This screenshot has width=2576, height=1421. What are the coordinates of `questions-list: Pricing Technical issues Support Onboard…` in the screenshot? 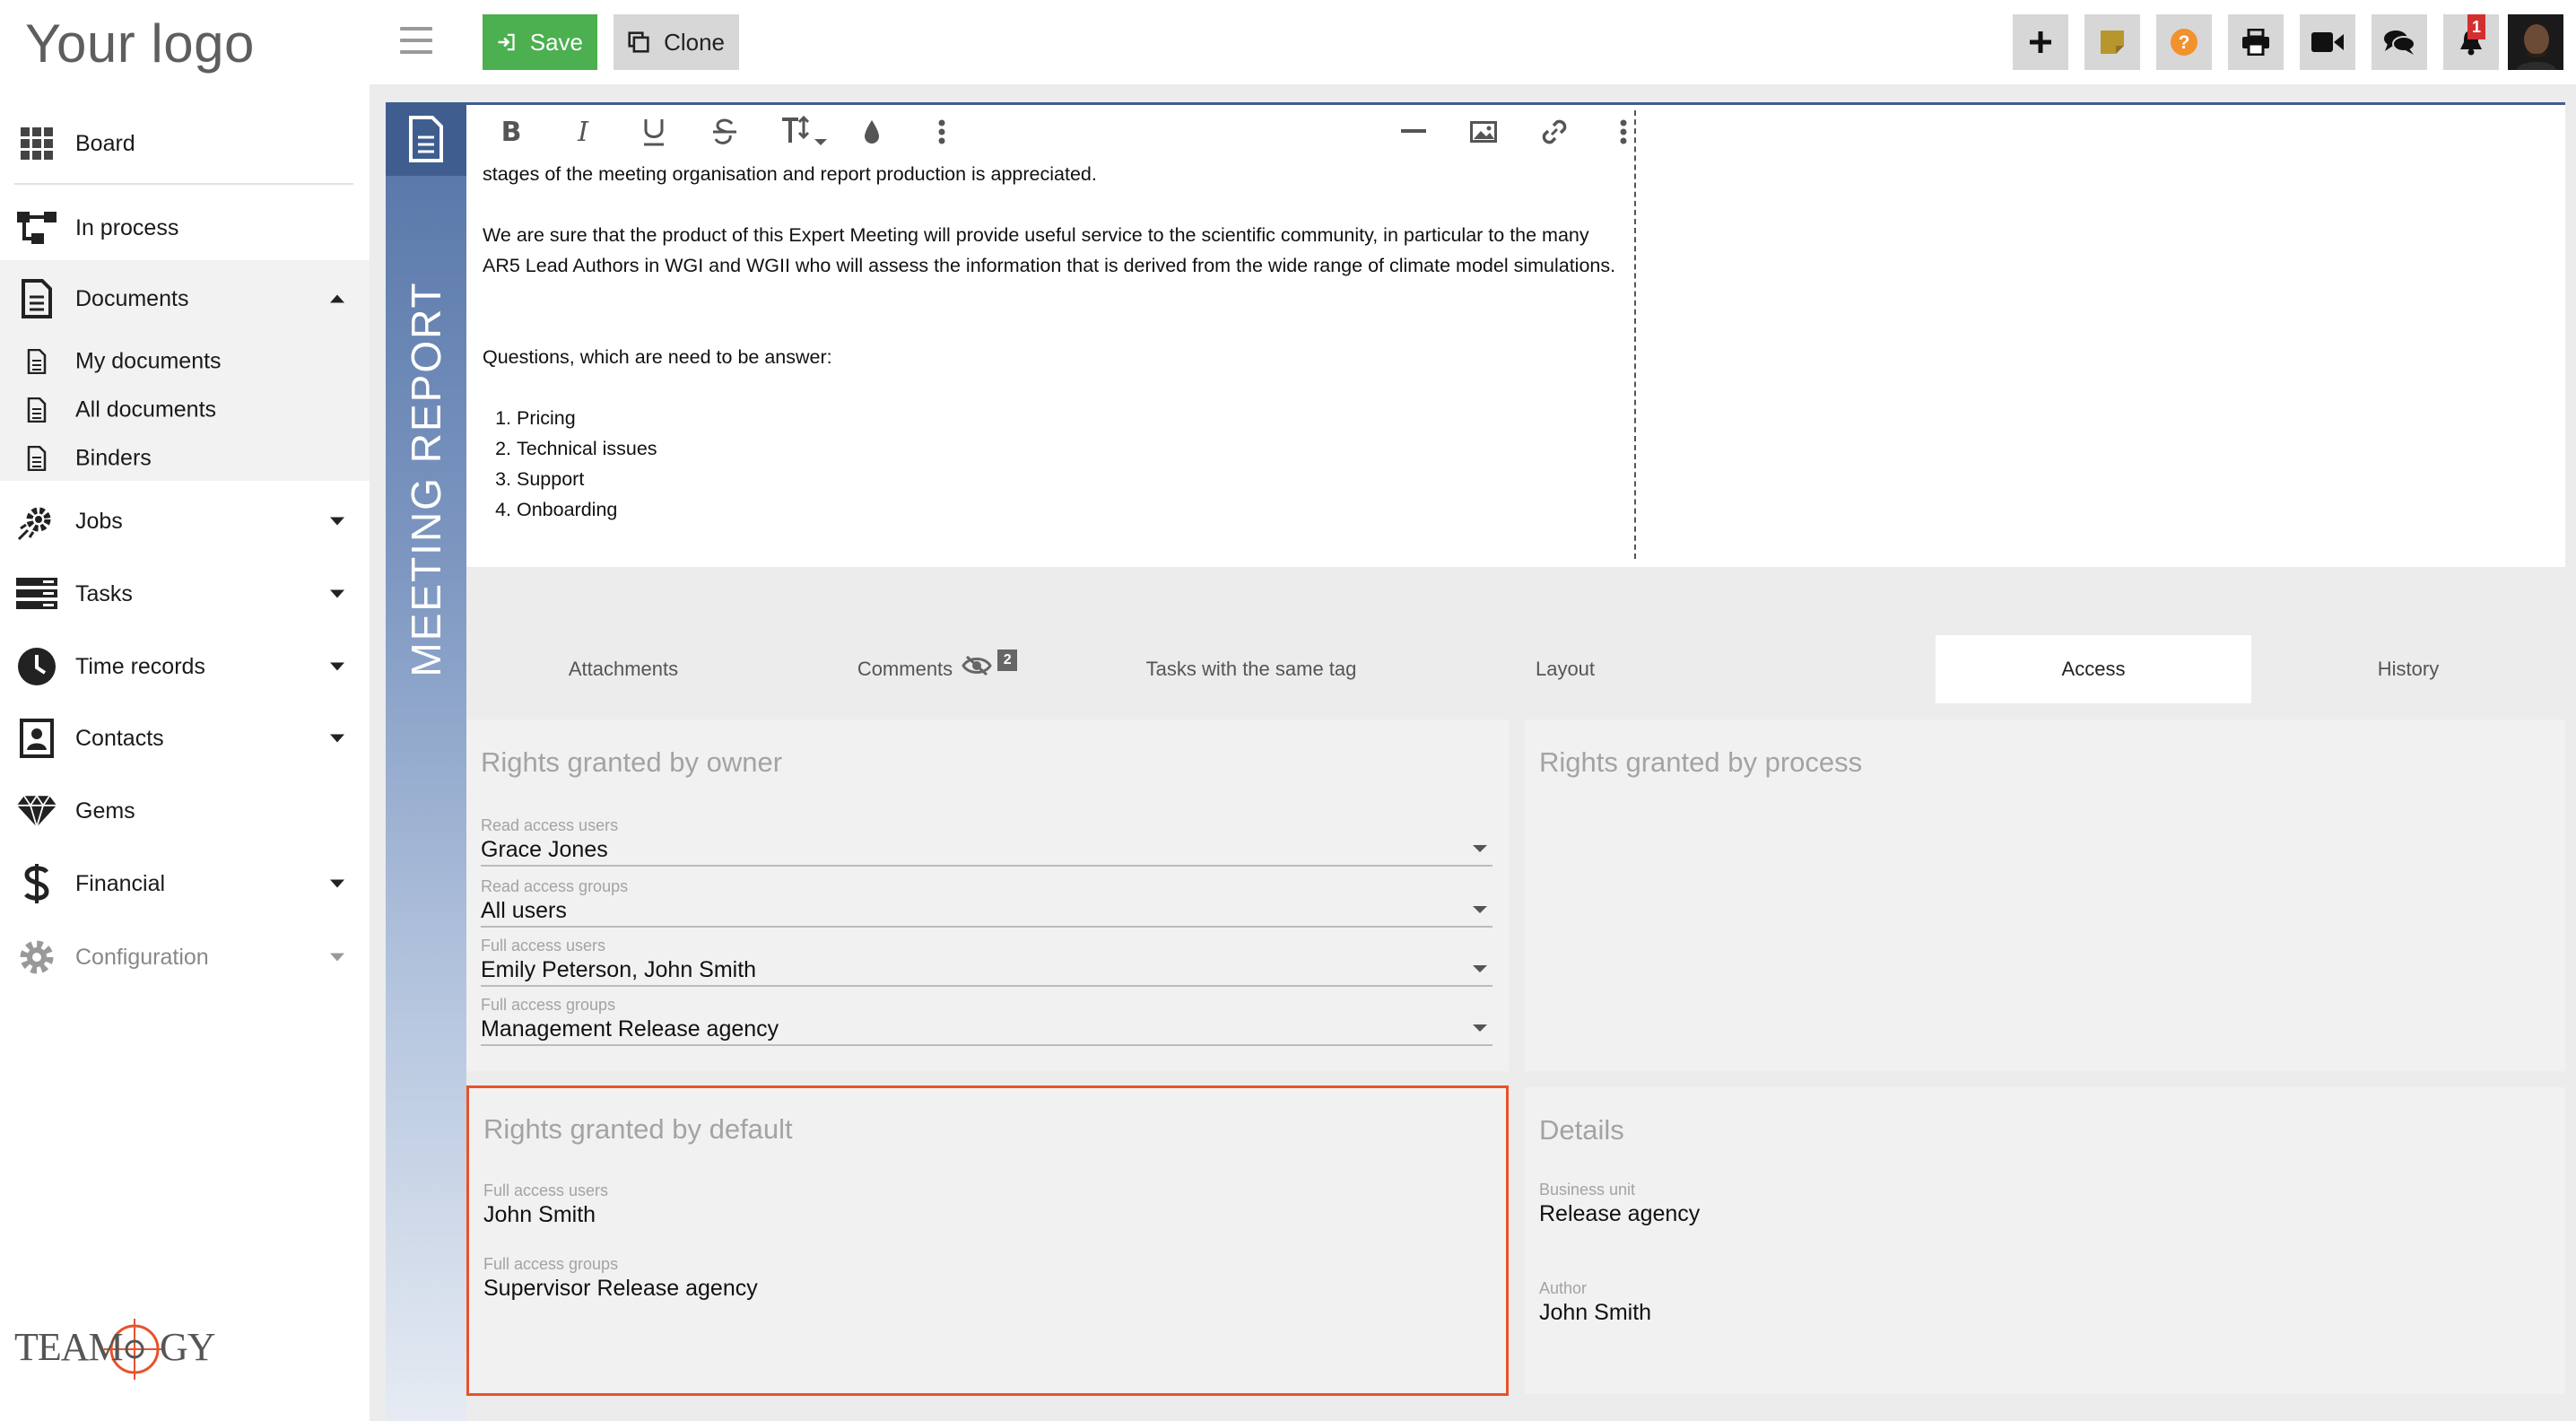 It's located at (1069, 464).